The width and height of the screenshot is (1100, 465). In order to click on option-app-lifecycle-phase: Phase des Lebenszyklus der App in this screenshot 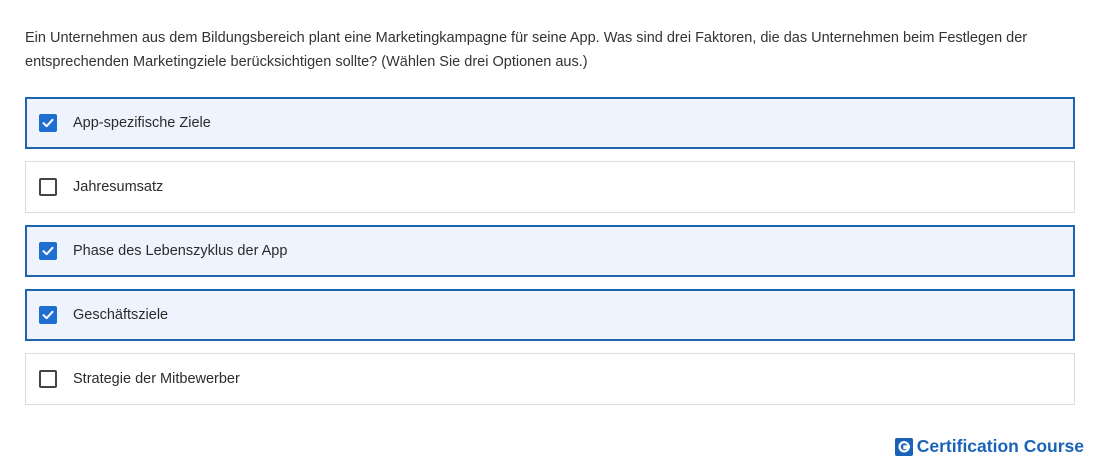, I will do `click(550, 251)`.